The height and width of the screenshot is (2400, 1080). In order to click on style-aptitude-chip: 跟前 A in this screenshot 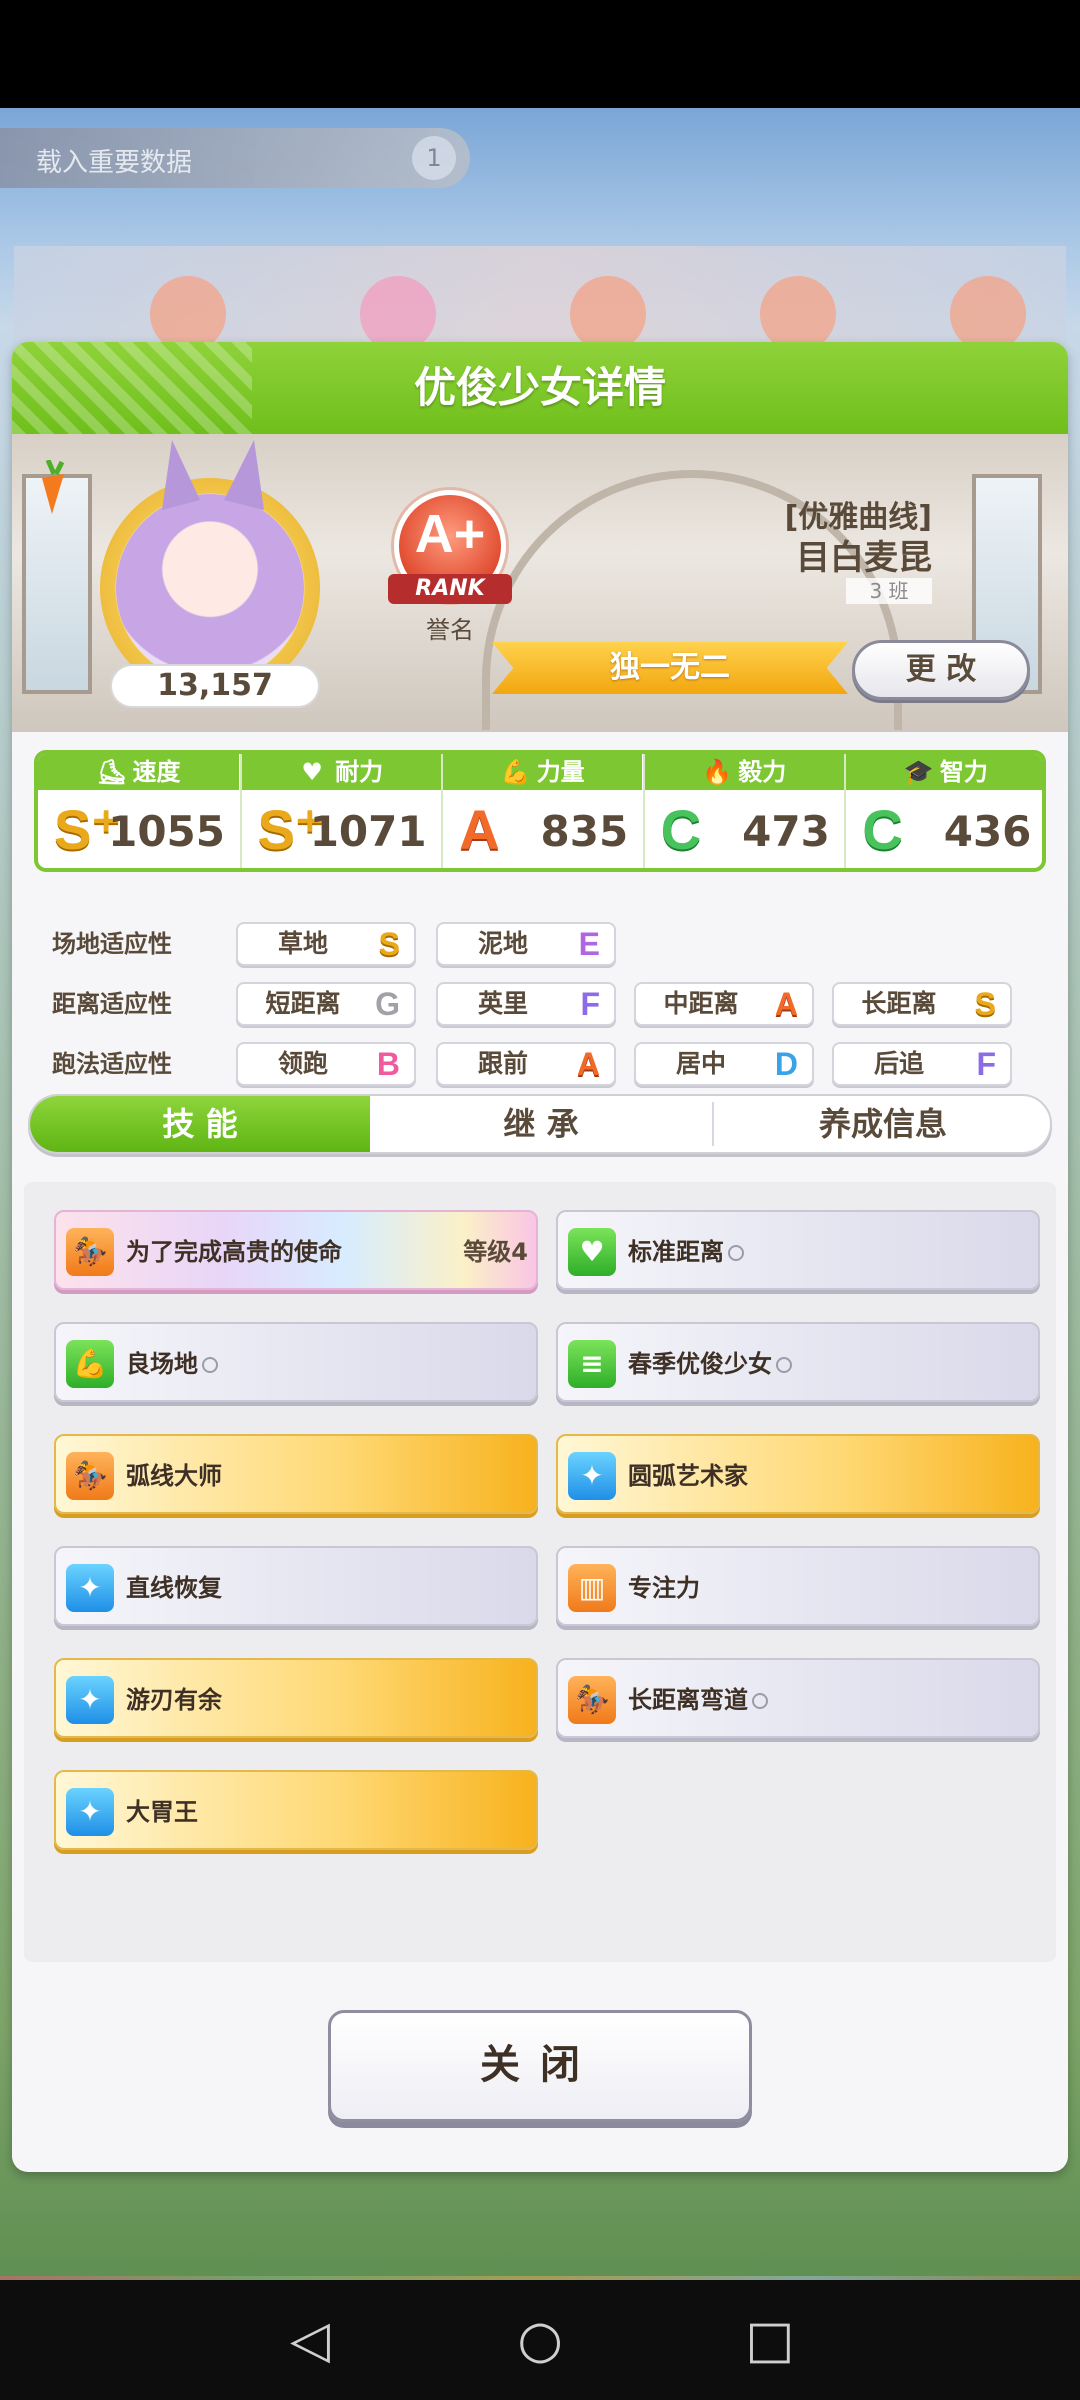, I will do `click(526, 1064)`.